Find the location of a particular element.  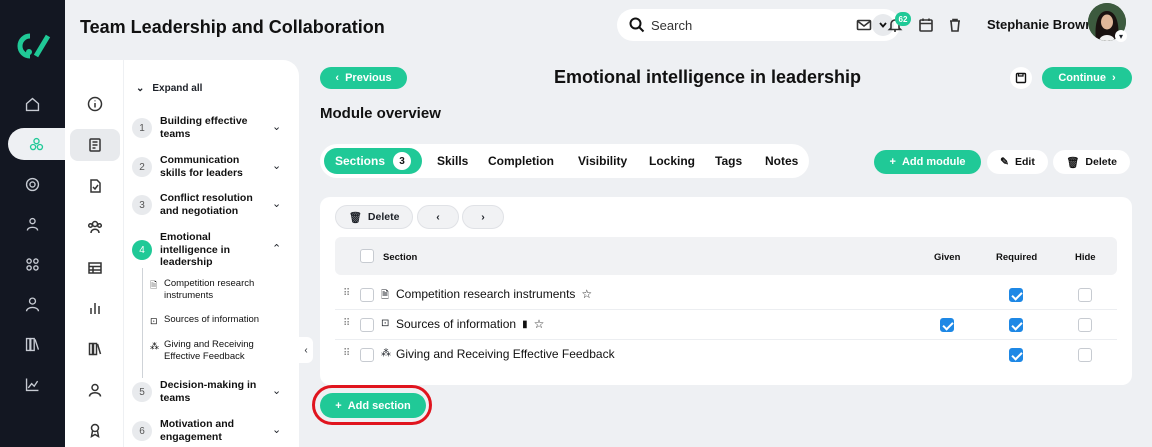

notification-badge: 62 is located at coordinates (903, 19).